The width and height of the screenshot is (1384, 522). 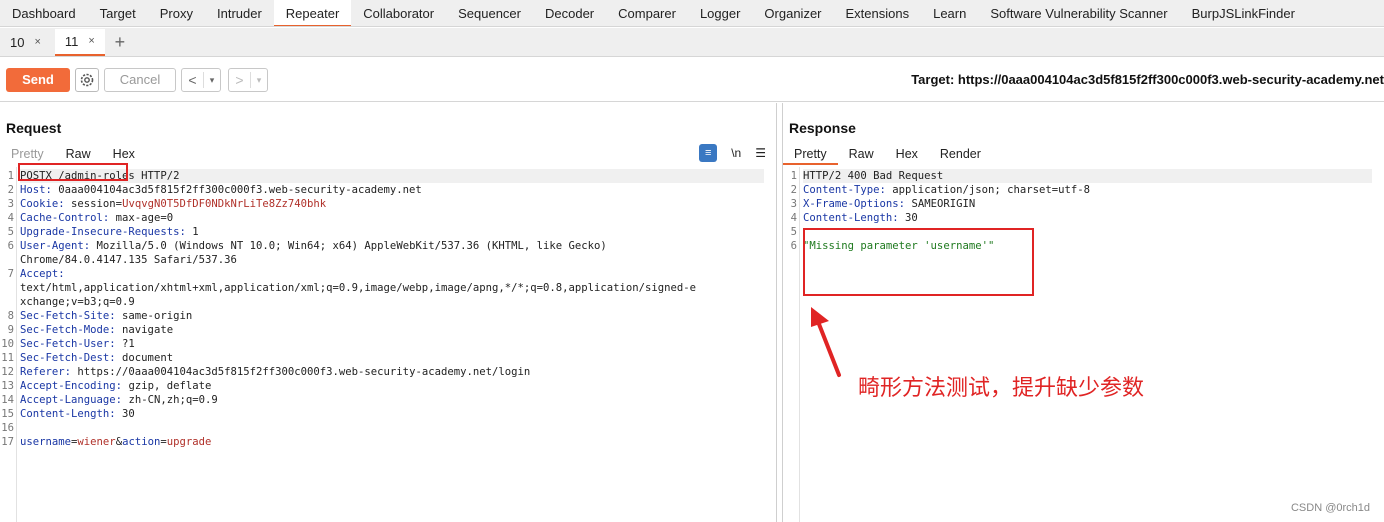 What do you see at coordinates (79, 42) in the screenshot?
I see `repeater-tab-11: 11 ×` at bounding box center [79, 42].